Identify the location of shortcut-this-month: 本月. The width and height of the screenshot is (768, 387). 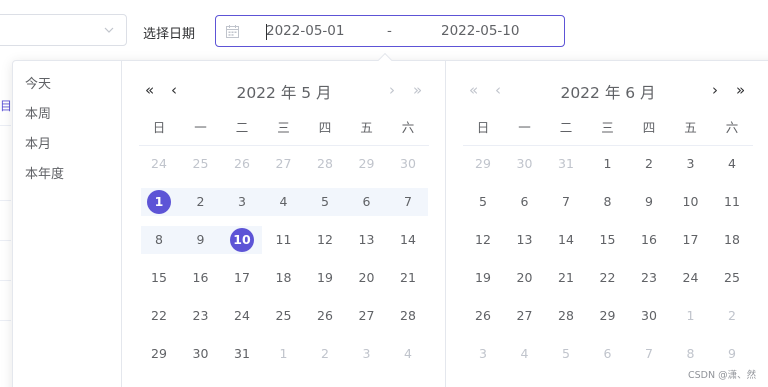
(38, 142).